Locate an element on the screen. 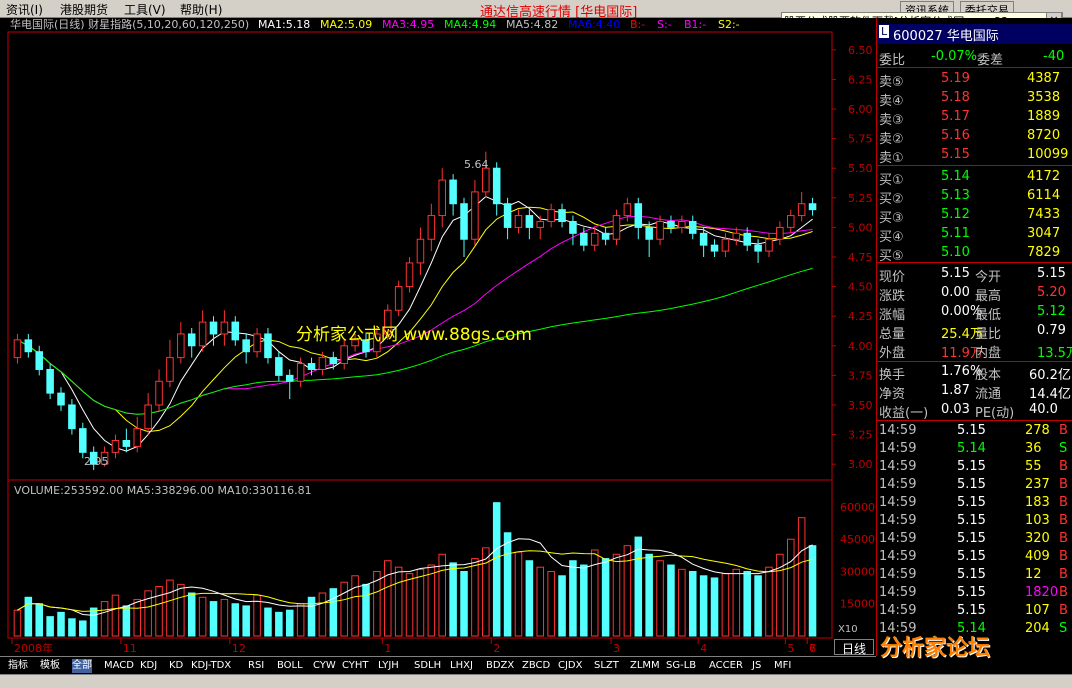 This screenshot has width=1072, height=688. bid-label: 买① is located at coordinates (891, 180).